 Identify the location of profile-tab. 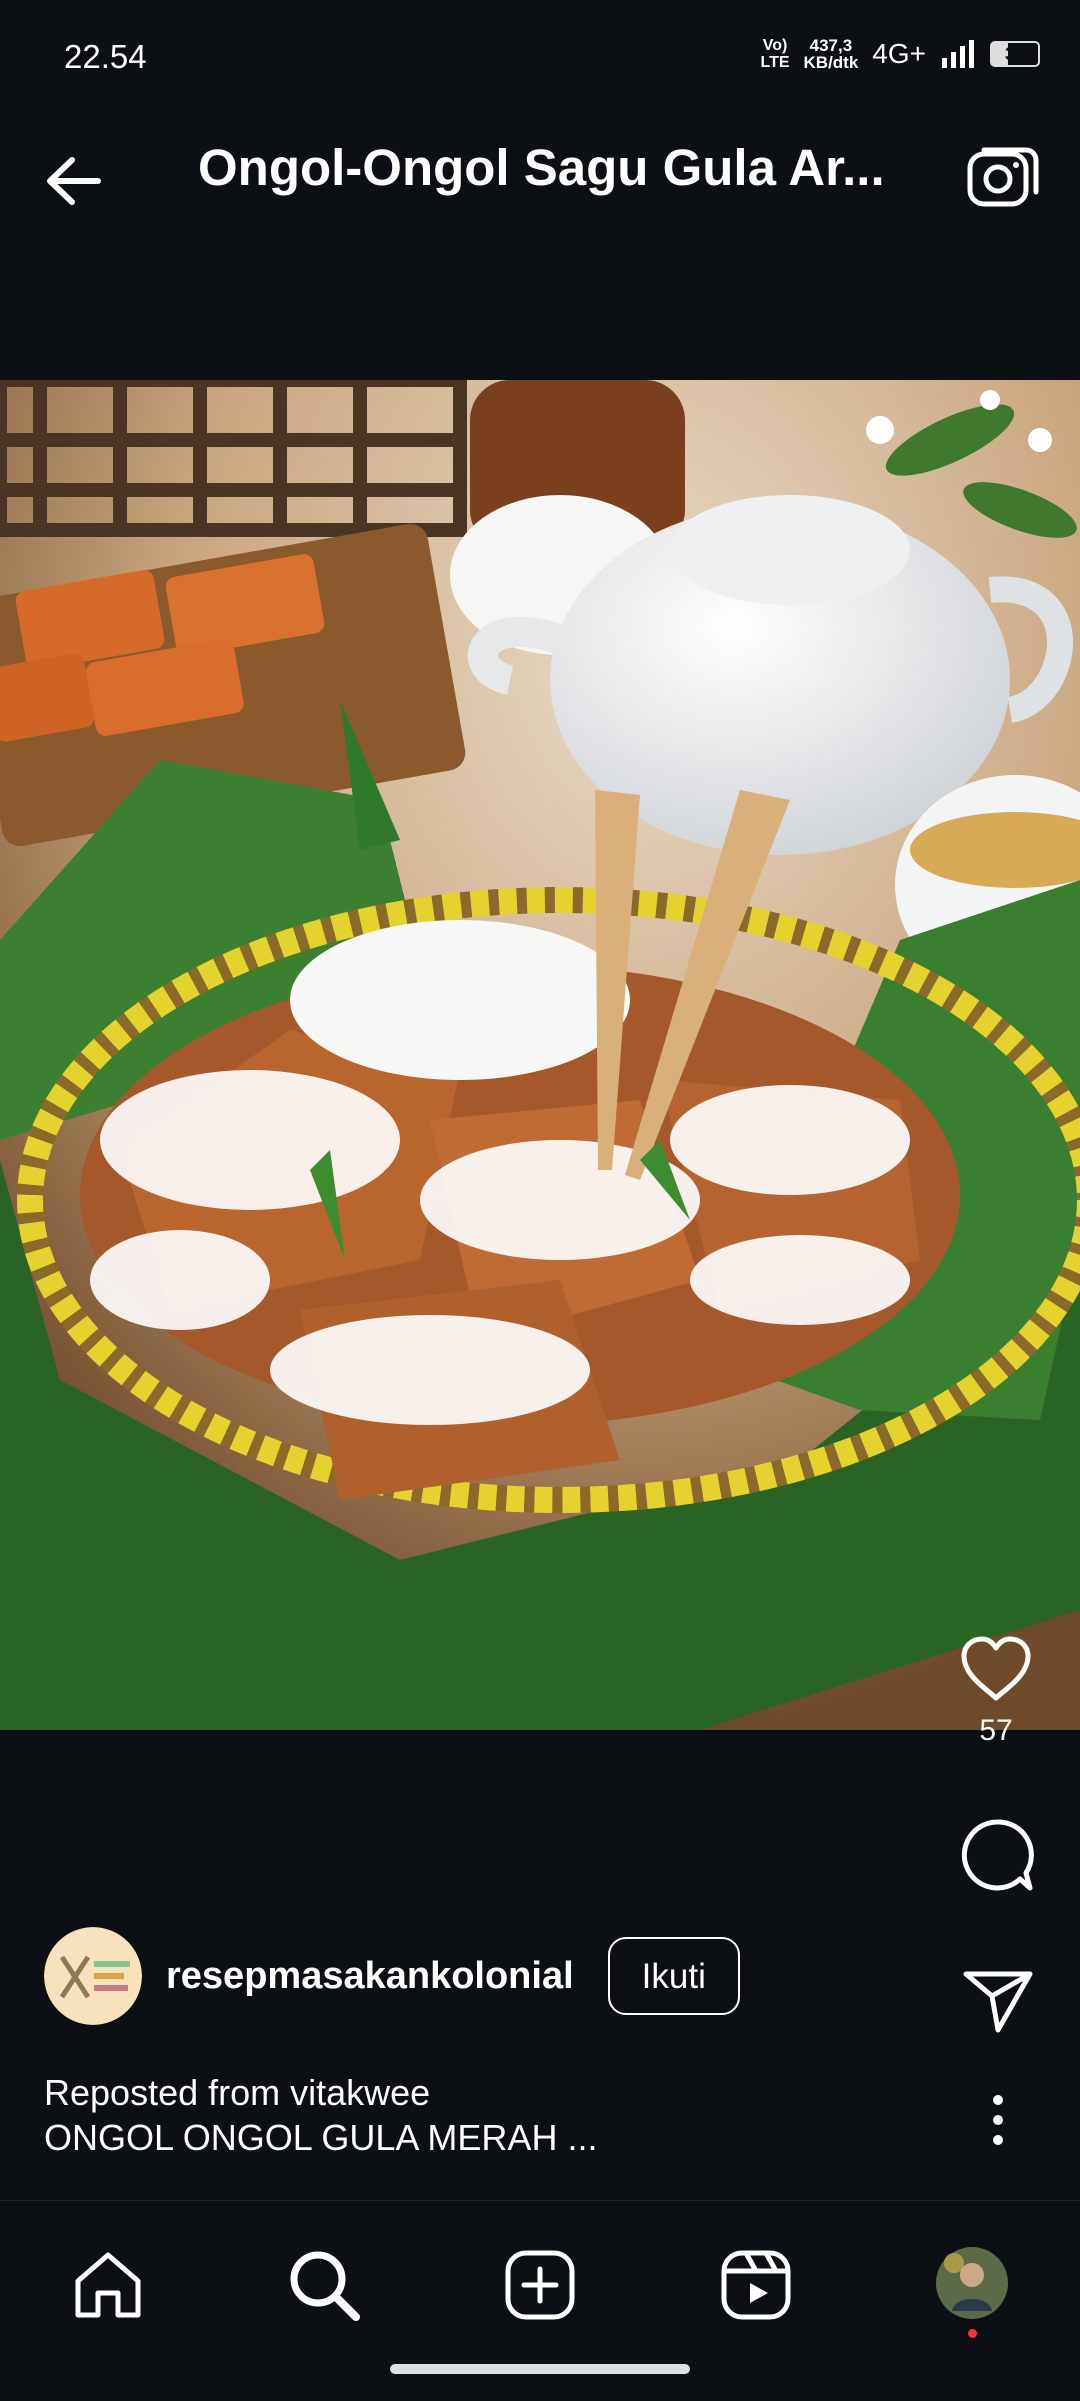
(974, 2291).